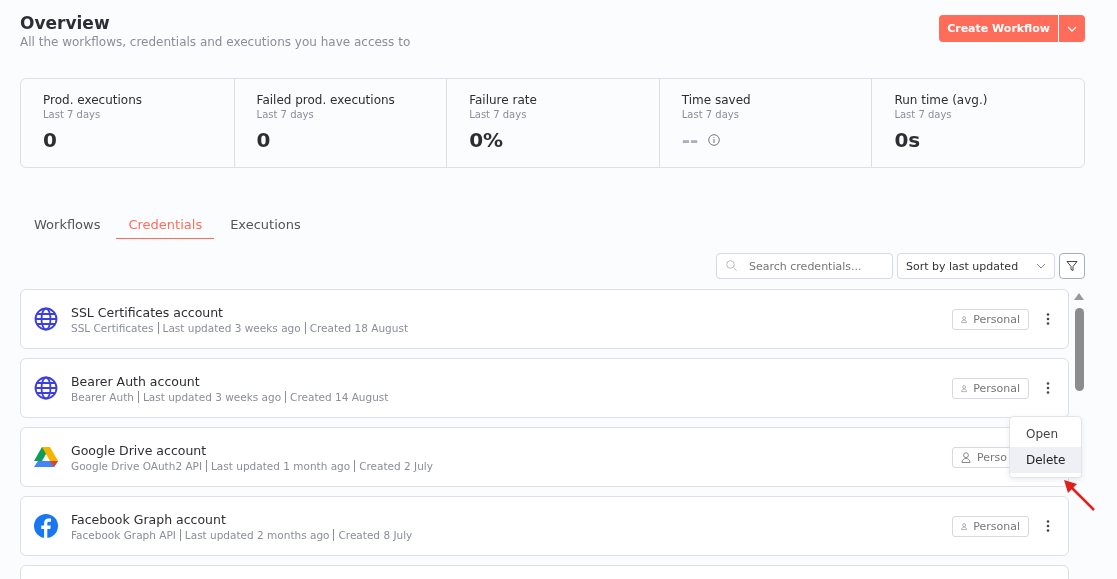 The width and height of the screenshot is (1117, 579). Describe the element at coordinates (503, 100) in the screenshot. I see `stat-label: Failure rate` at that location.